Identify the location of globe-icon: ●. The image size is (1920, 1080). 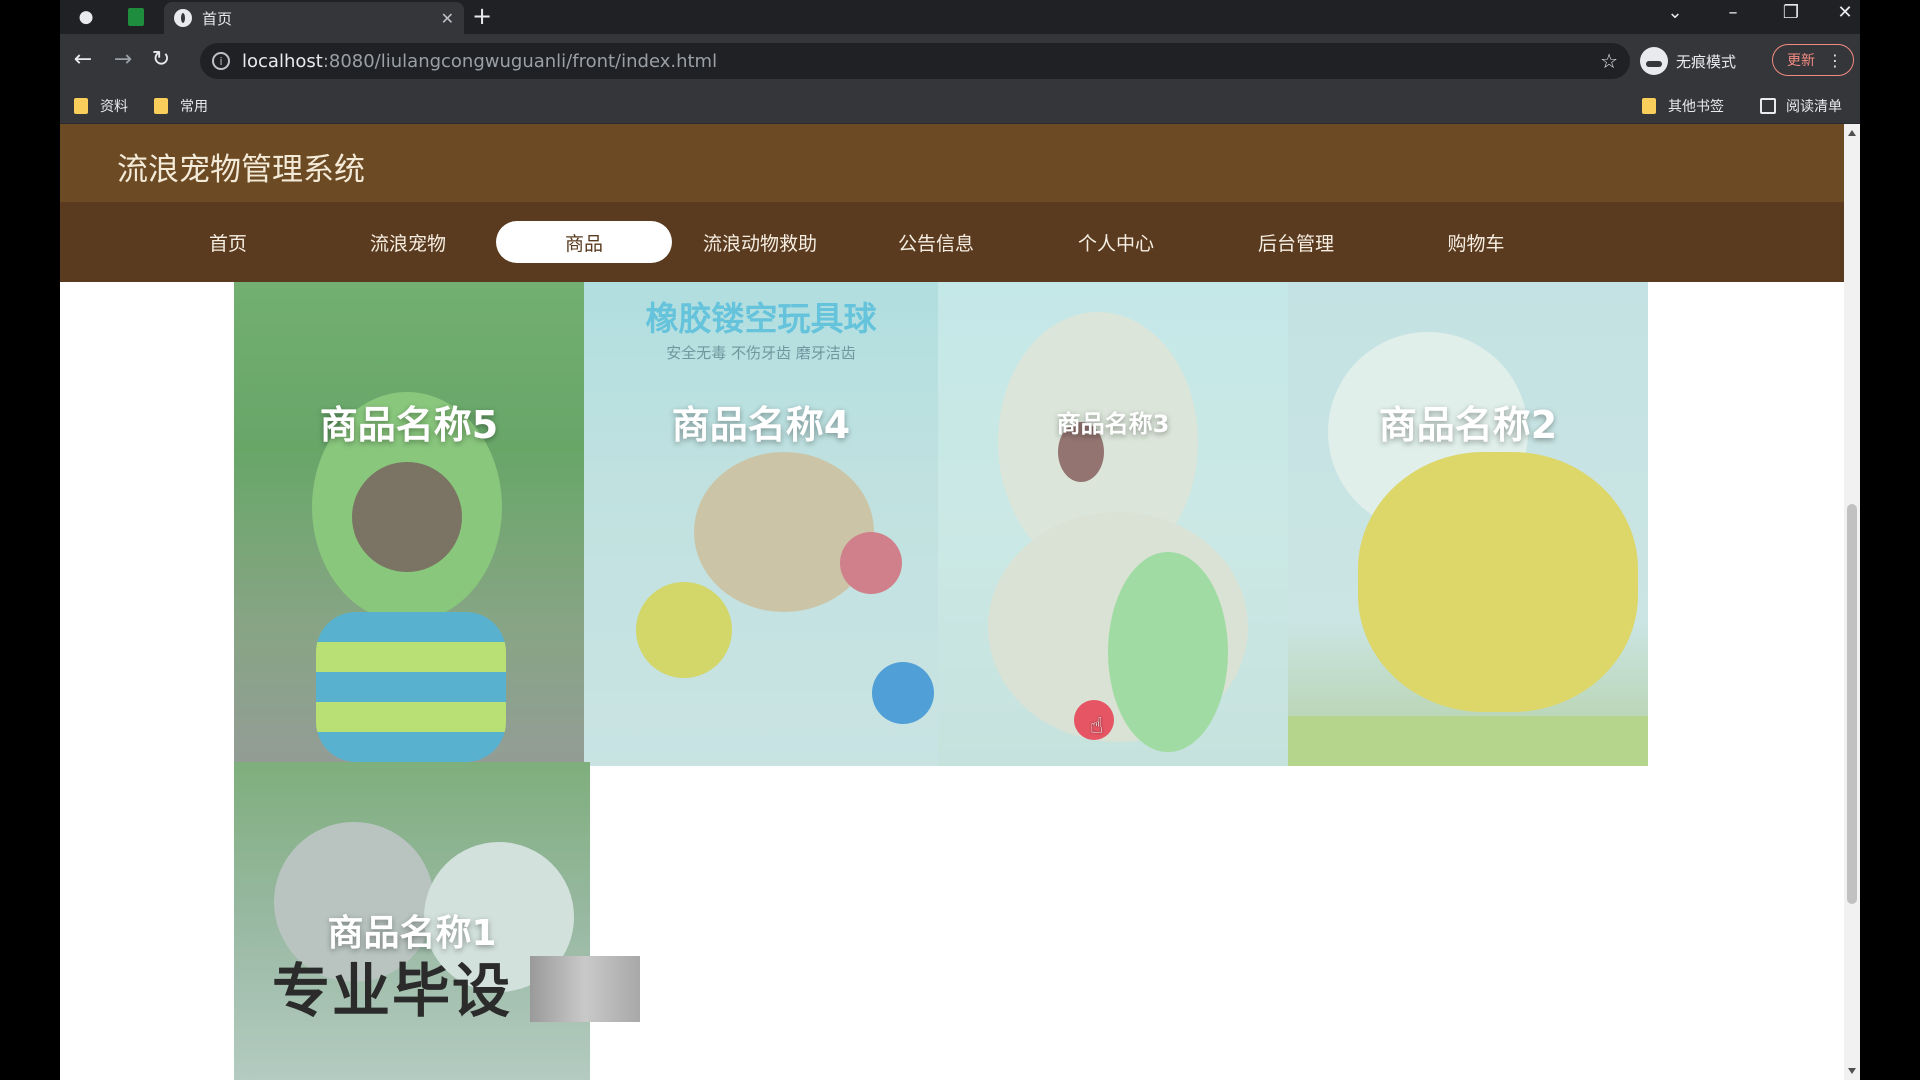
(86, 17).